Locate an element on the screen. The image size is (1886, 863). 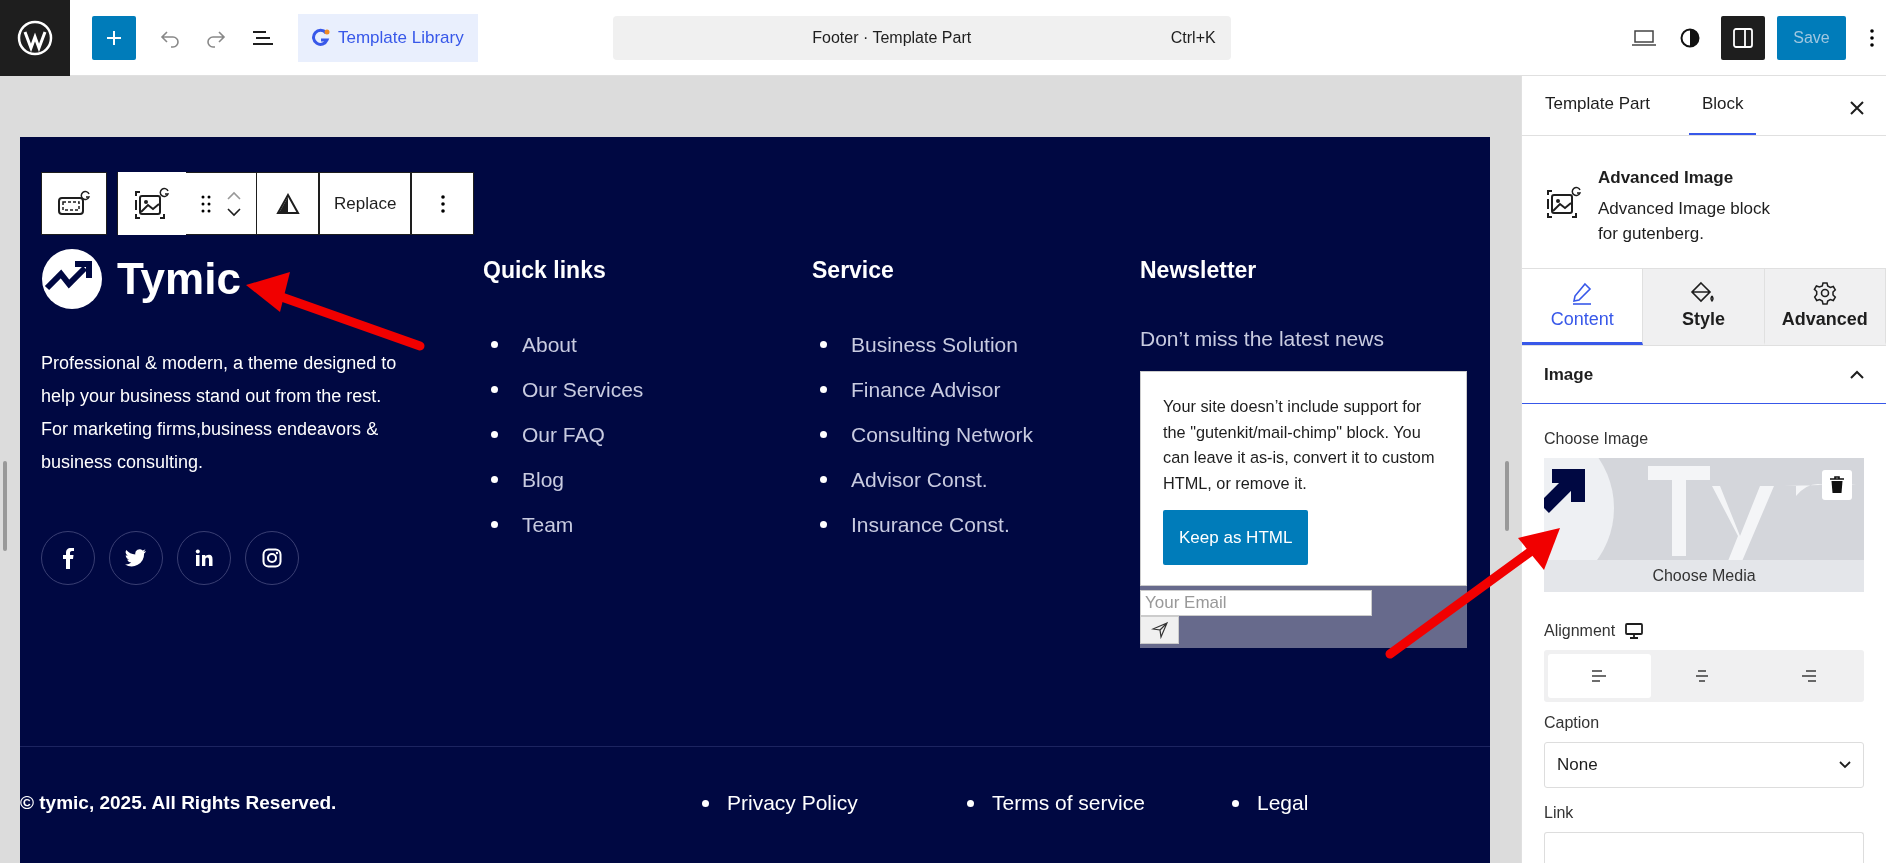
move-up-icon is located at coordinates (234, 195).